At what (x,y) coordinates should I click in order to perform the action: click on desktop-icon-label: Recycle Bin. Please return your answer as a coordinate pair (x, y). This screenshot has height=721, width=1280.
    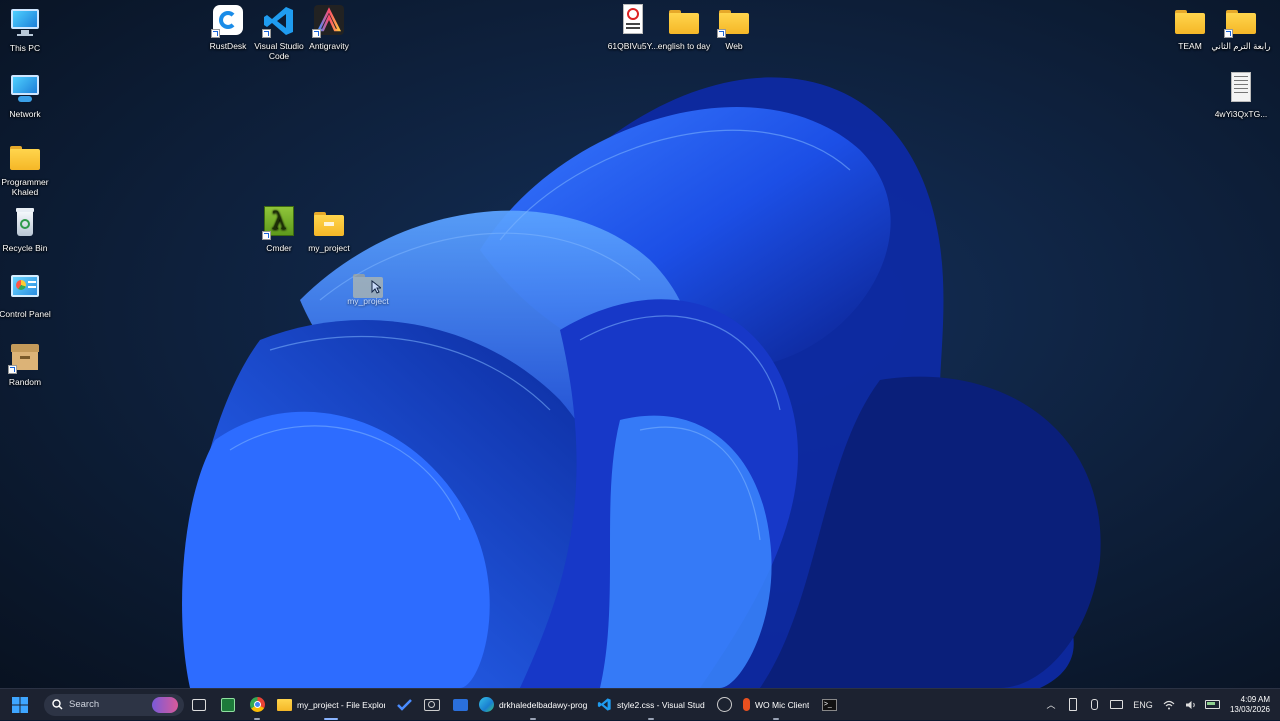
    Looking at the image, I should click on (25, 248).